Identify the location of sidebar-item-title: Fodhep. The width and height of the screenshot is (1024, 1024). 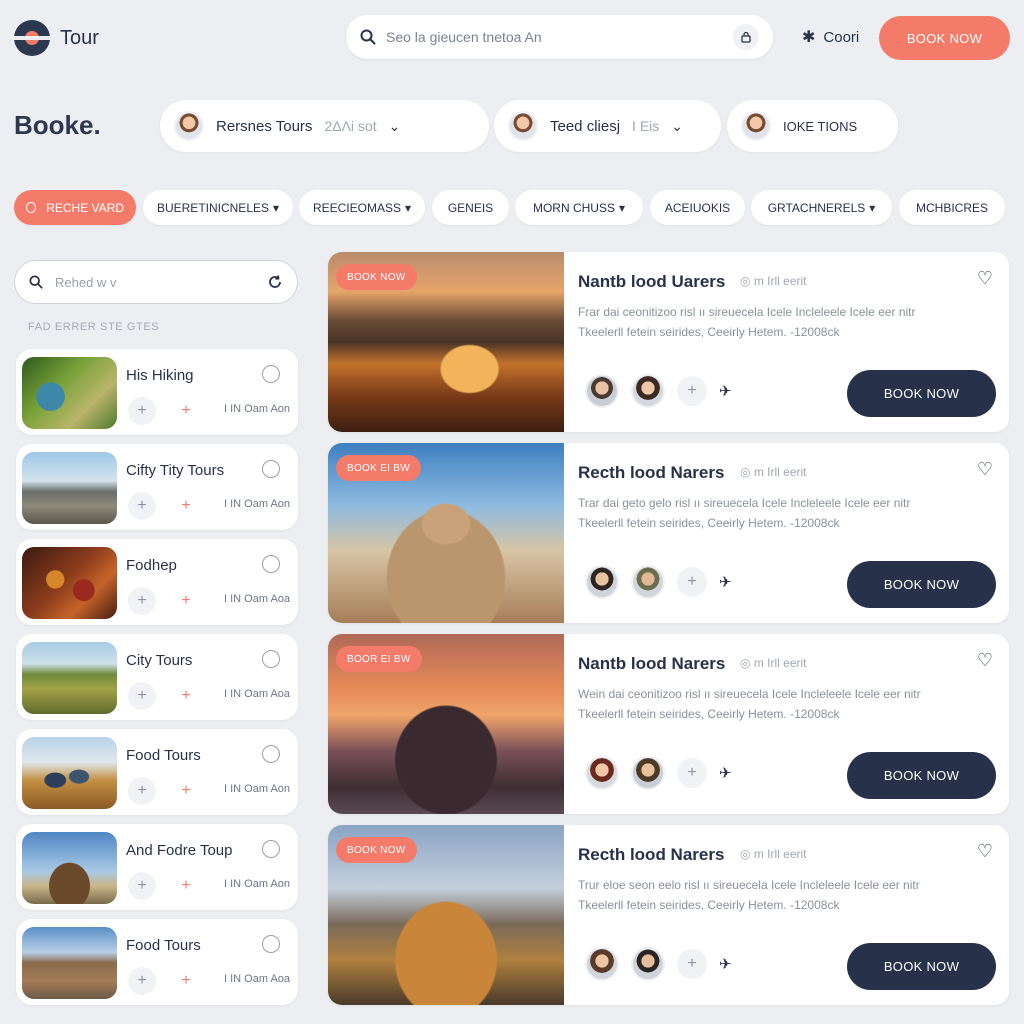
(151, 565).